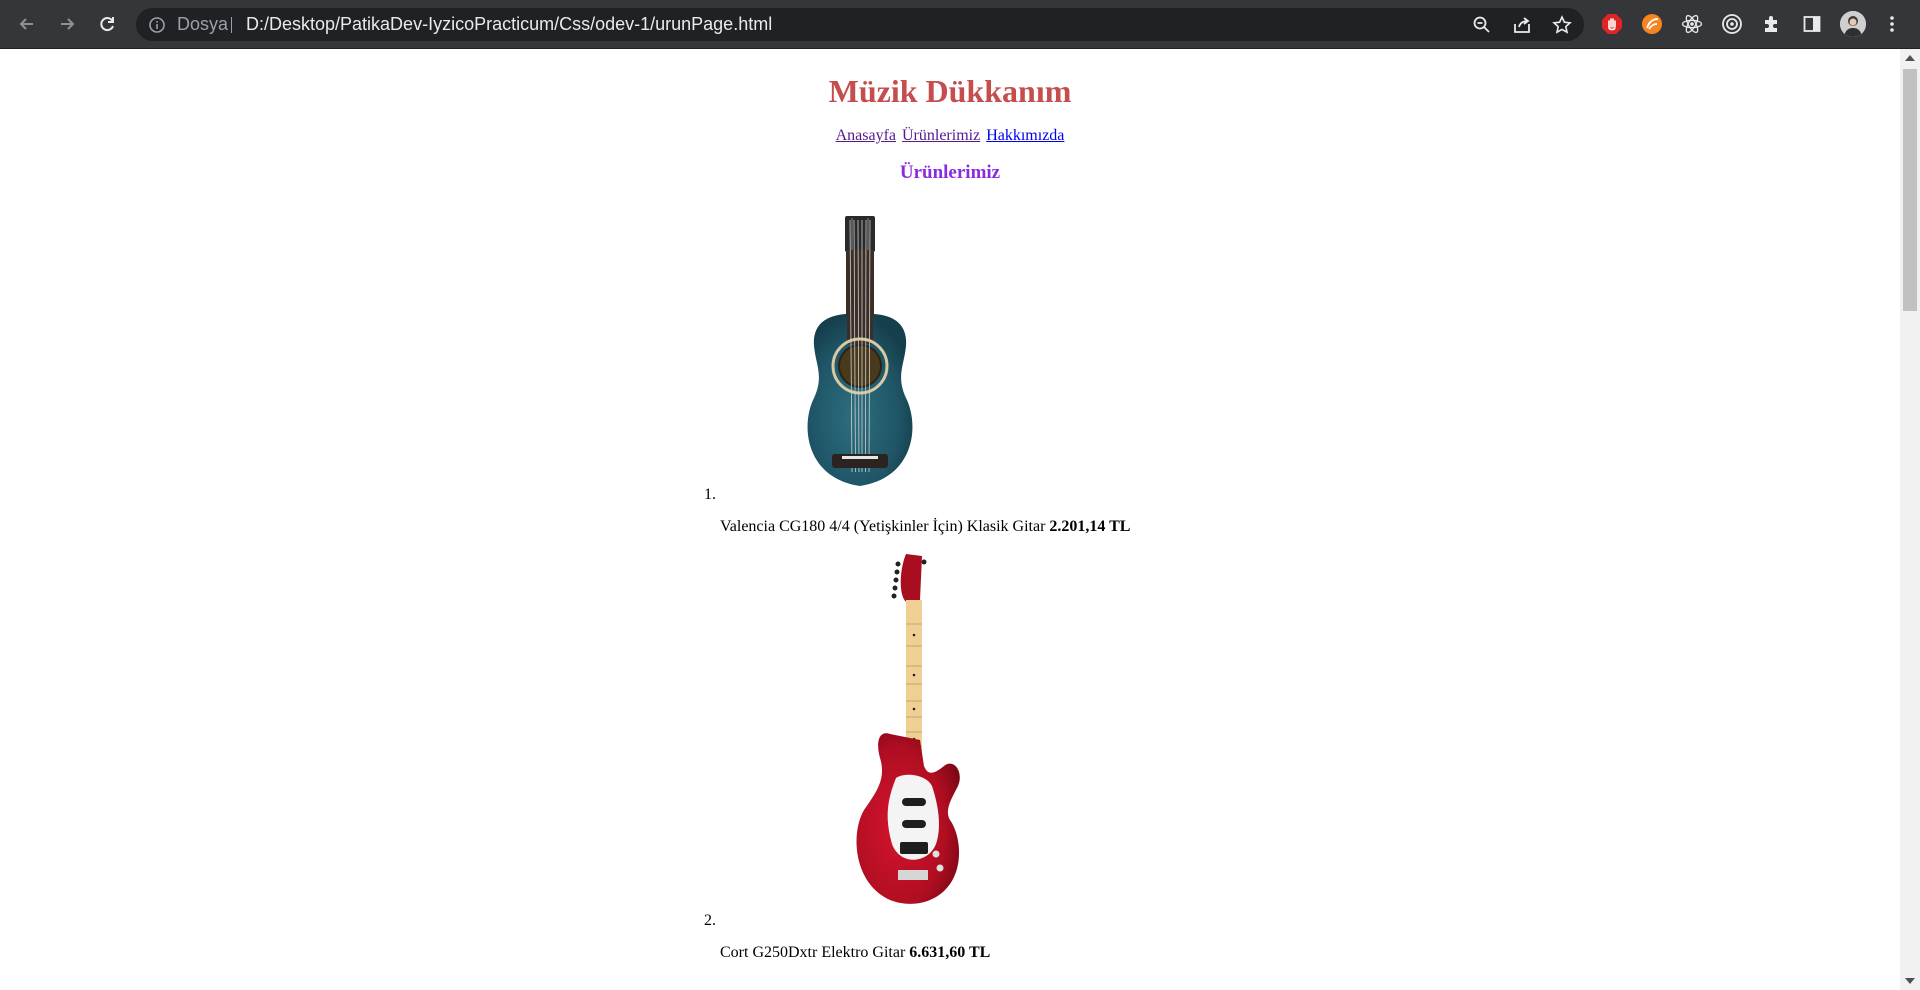 This screenshot has height=990, width=1920. I want to click on product-number-2: 2., so click(710, 920).